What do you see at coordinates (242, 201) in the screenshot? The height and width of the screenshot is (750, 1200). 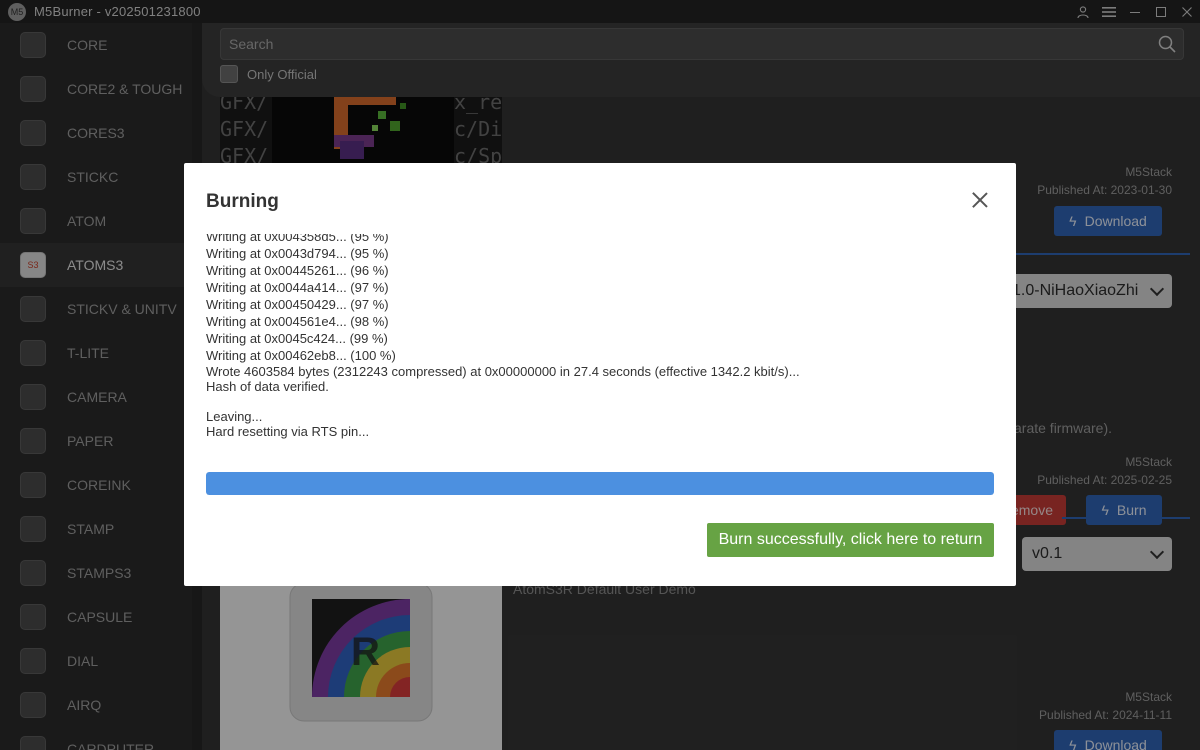 I see `dialog-title: Burning` at bounding box center [242, 201].